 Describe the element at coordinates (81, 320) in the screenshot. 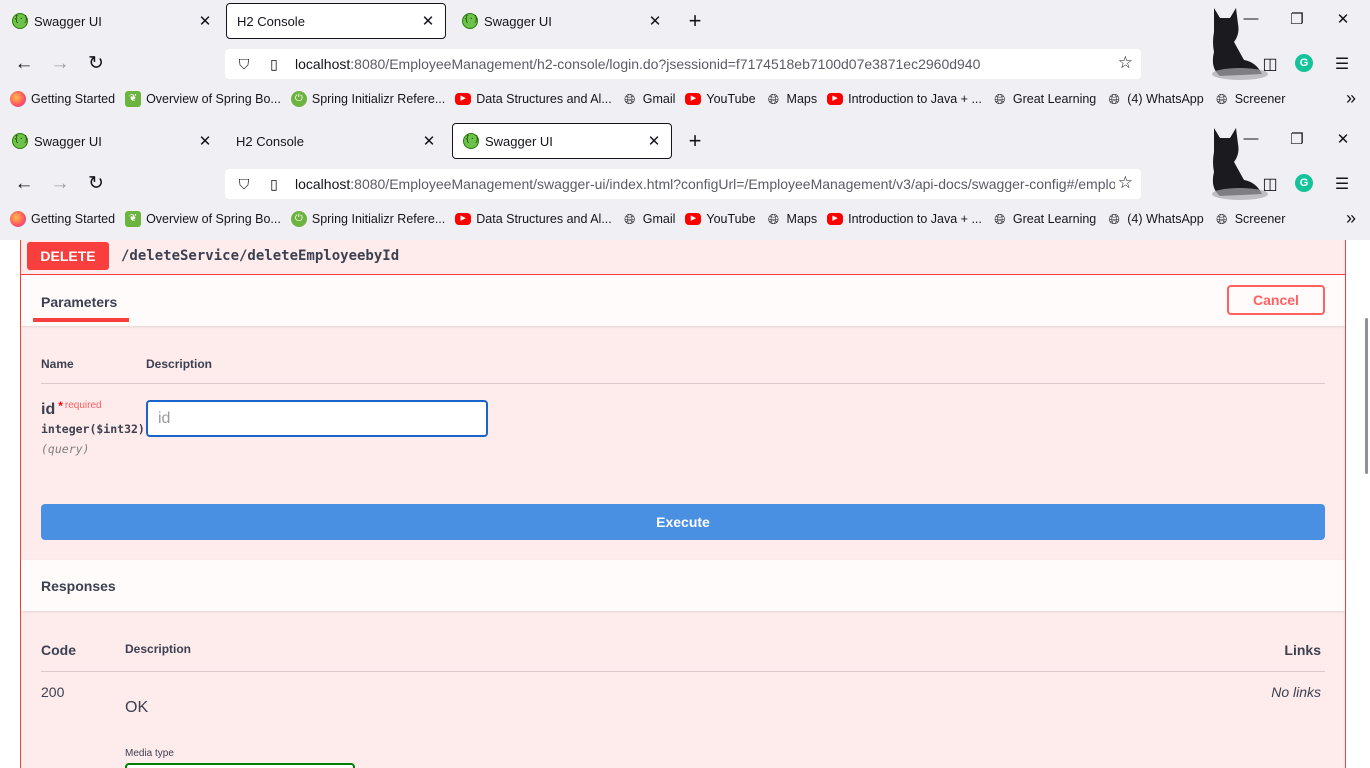

I see `tab-active-indicator` at that location.